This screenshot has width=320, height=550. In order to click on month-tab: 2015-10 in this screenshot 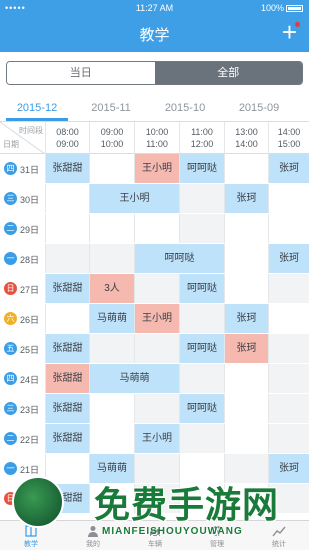, I will do `click(185, 108)`.